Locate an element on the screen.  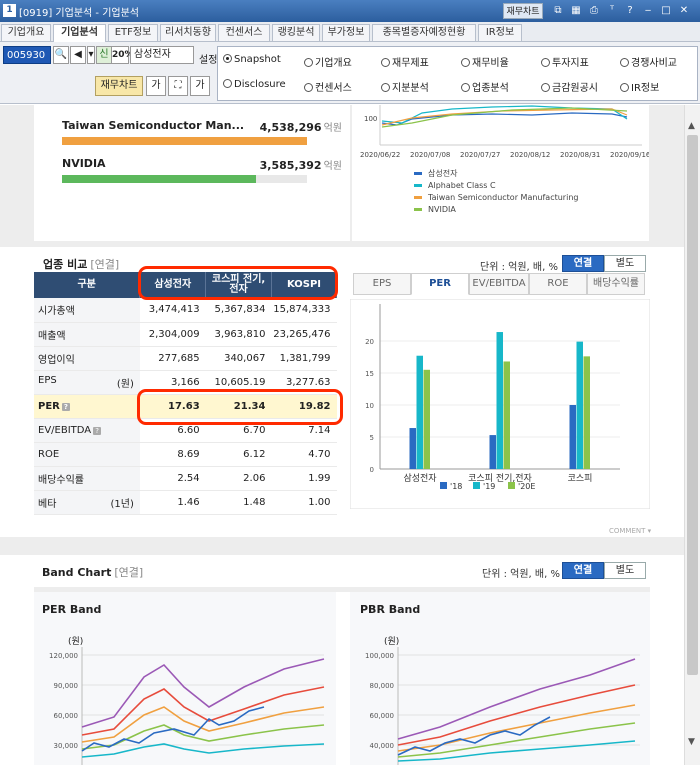
expand-icon: ⛶ is located at coordinates (178, 86).